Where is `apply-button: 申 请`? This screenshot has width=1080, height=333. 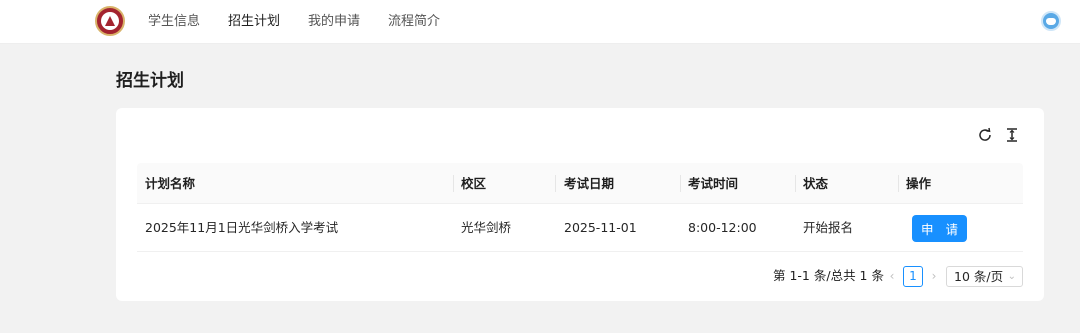
apply-button: 申 请 is located at coordinates (939, 228).